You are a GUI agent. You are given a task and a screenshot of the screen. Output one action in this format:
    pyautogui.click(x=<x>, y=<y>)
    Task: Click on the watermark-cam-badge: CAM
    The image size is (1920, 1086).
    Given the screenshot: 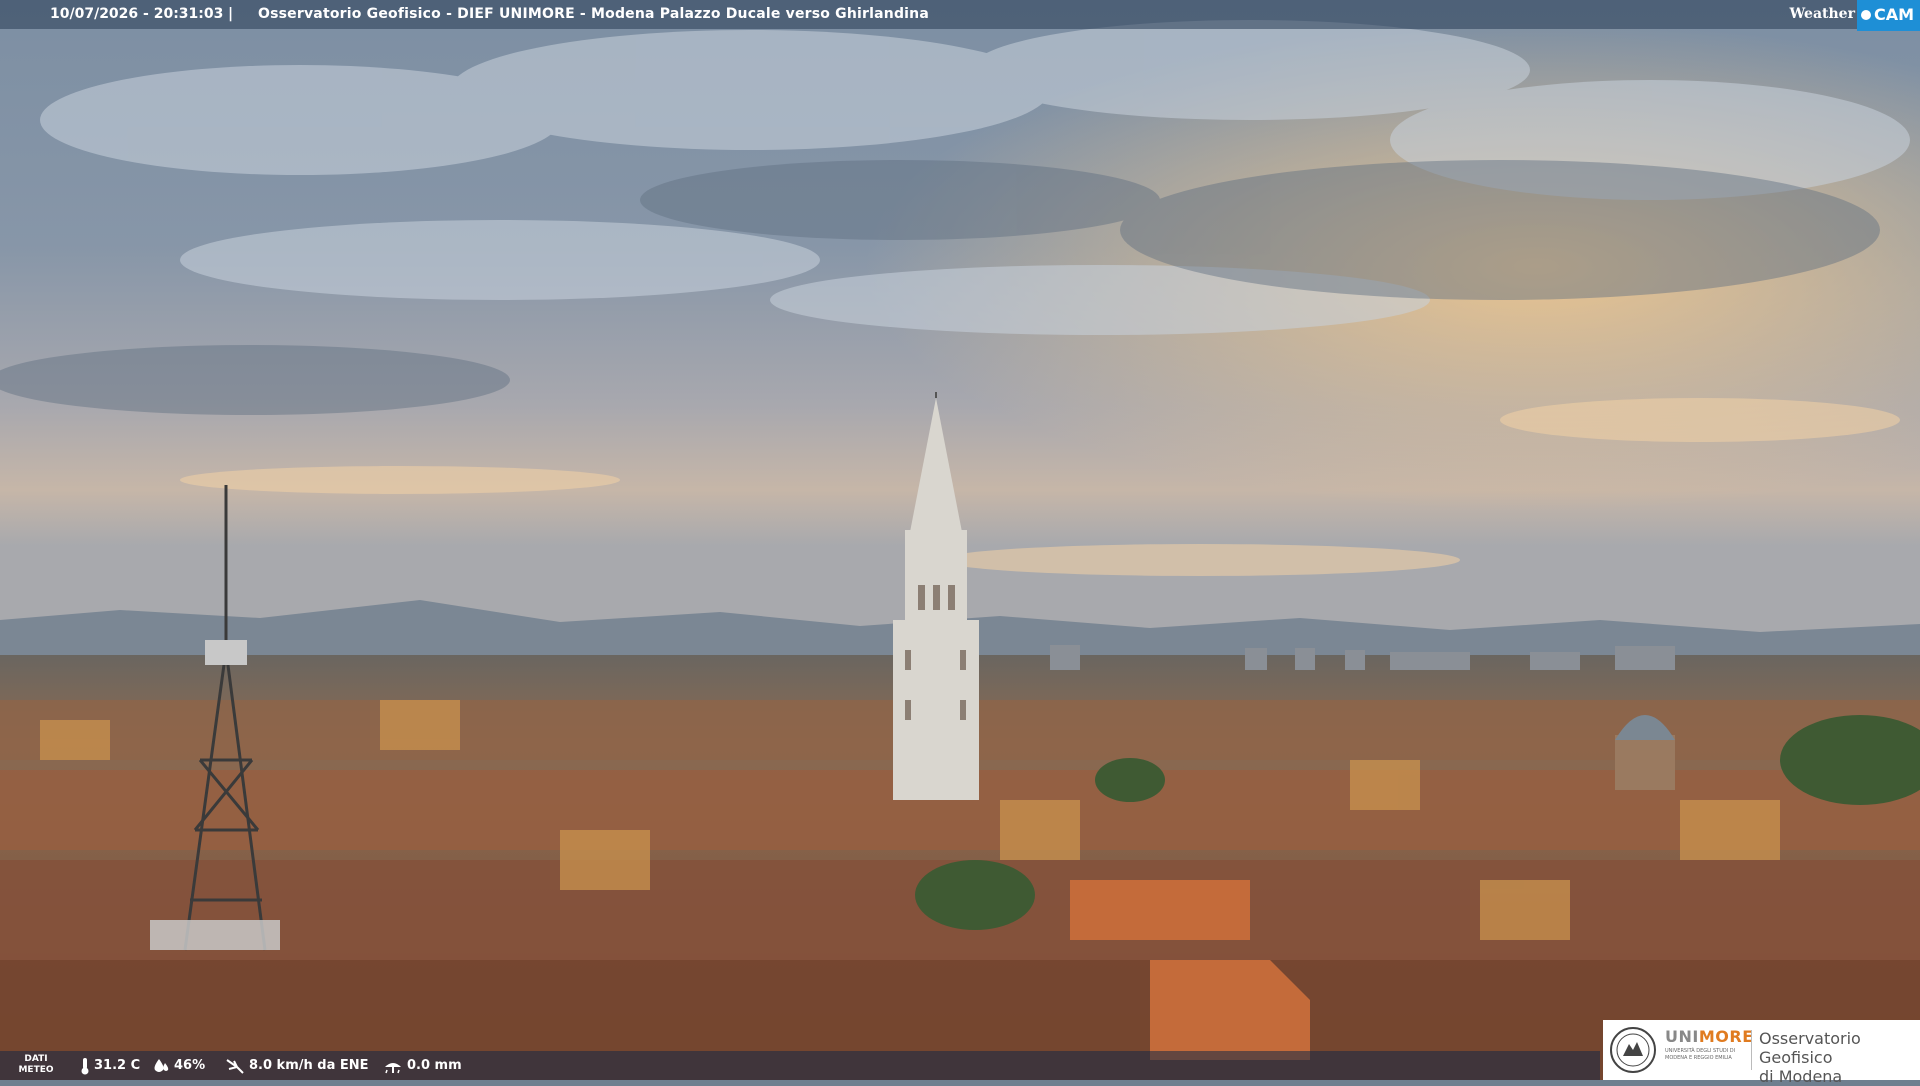 What is the action you would take?
    pyautogui.click(x=1888, y=15)
    